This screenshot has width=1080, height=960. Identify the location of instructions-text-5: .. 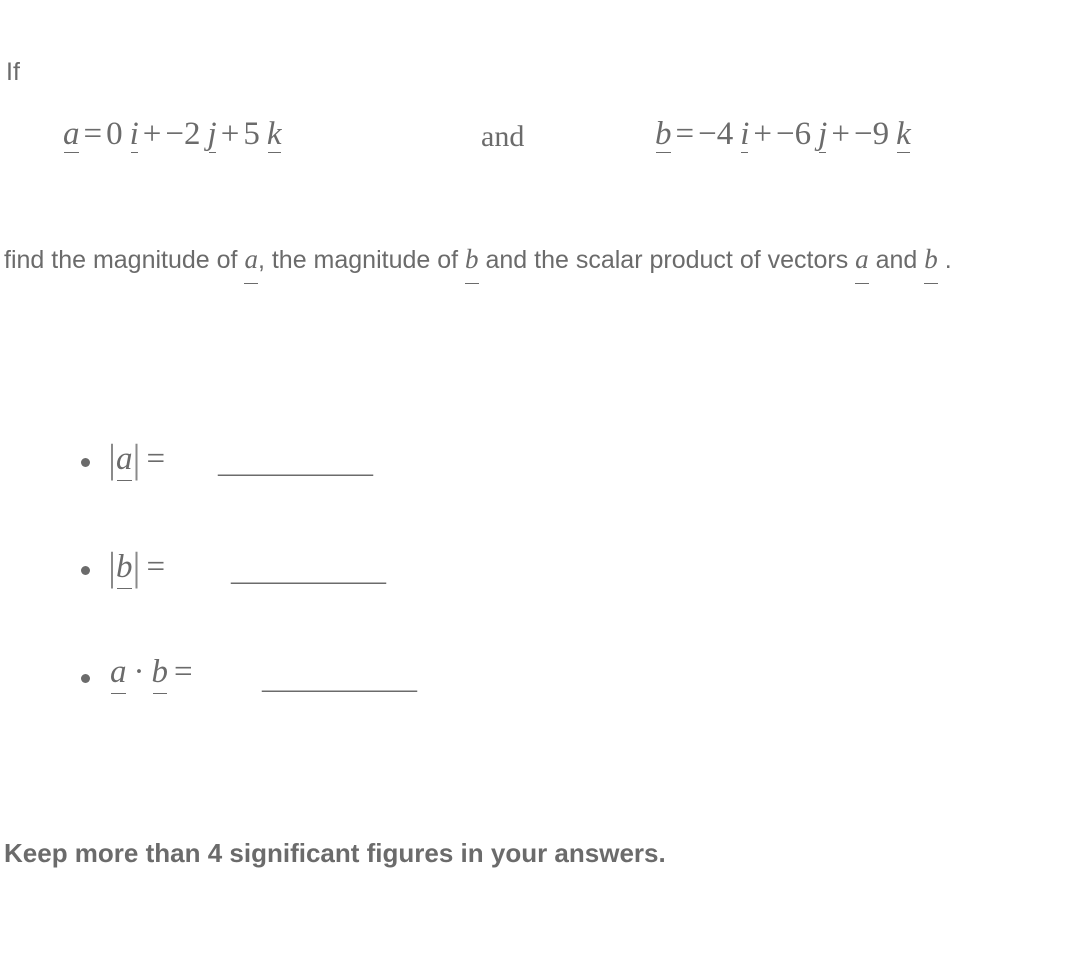
(944, 260).